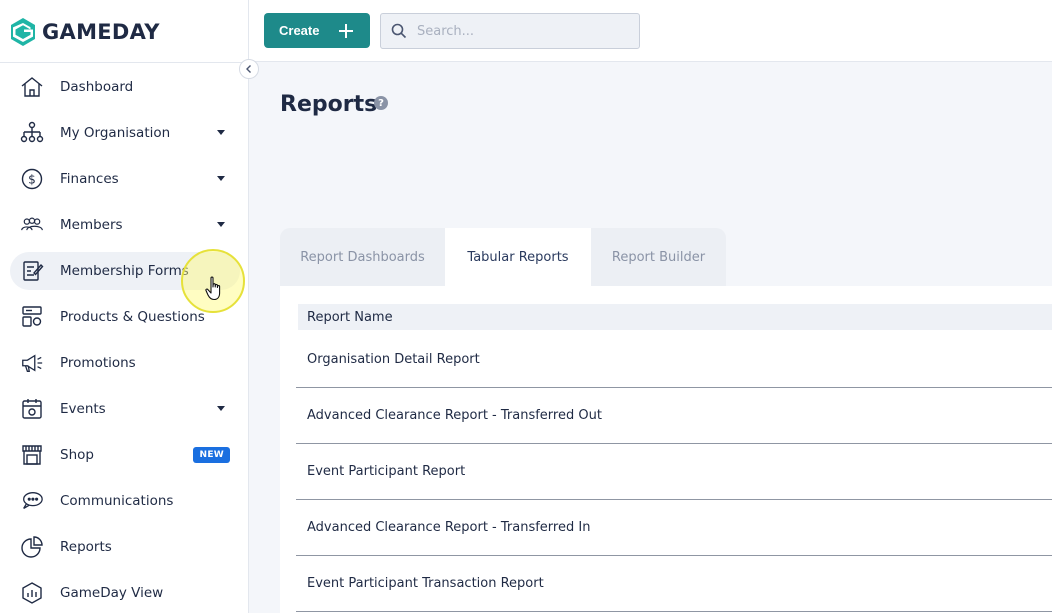 The height and width of the screenshot is (613, 1052). I want to click on gameday-view-icon, so click(32, 593).